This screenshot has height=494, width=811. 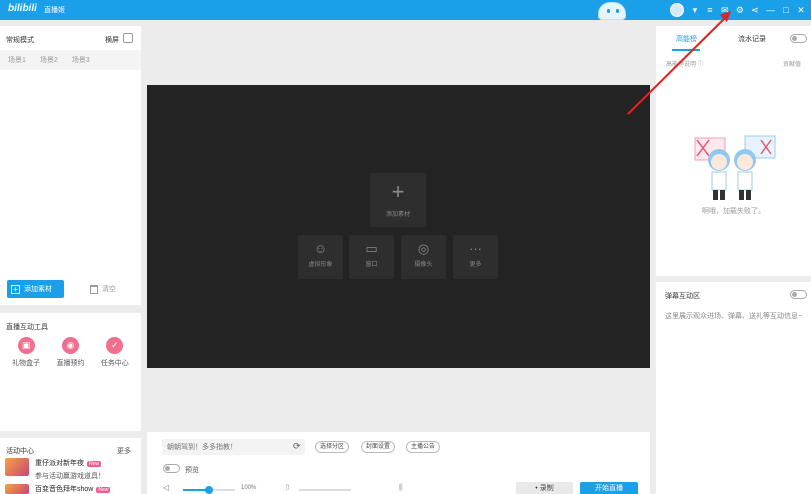 I want to click on orientation-icon, so click(x=128, y=38).